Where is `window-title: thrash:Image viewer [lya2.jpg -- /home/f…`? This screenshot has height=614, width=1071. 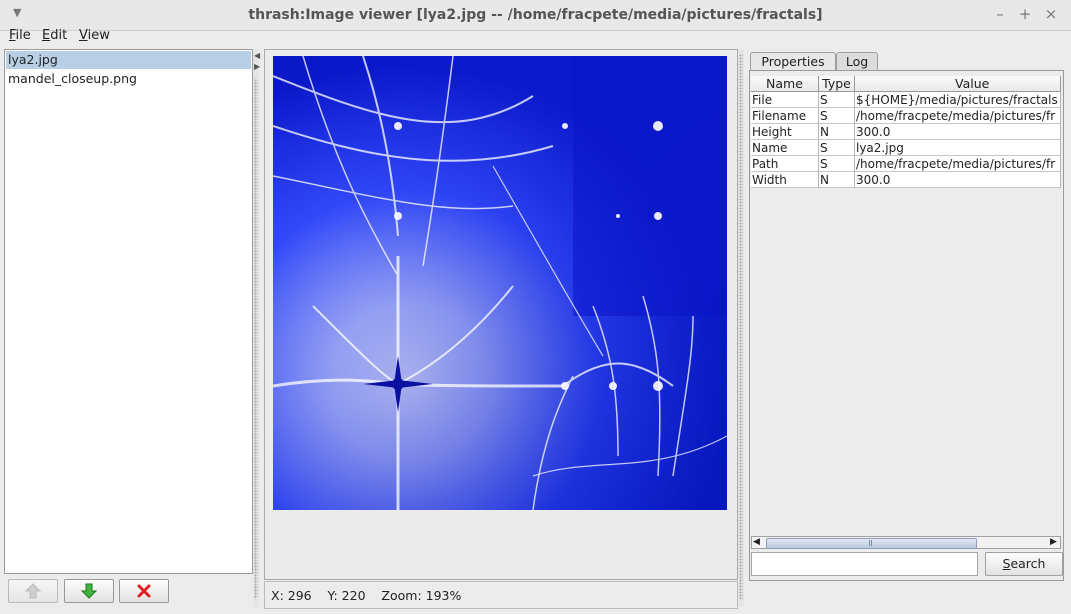 window-title: thrash:Image viewer [lya2.jpg -- /home/f… is located at coordinates (535, 15).